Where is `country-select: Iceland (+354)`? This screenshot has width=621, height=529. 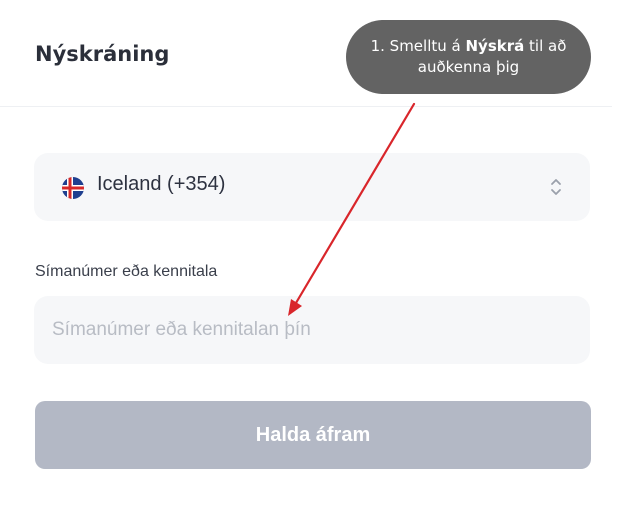 country-select: Iceland (+354) is located at coordinates (312, 187).